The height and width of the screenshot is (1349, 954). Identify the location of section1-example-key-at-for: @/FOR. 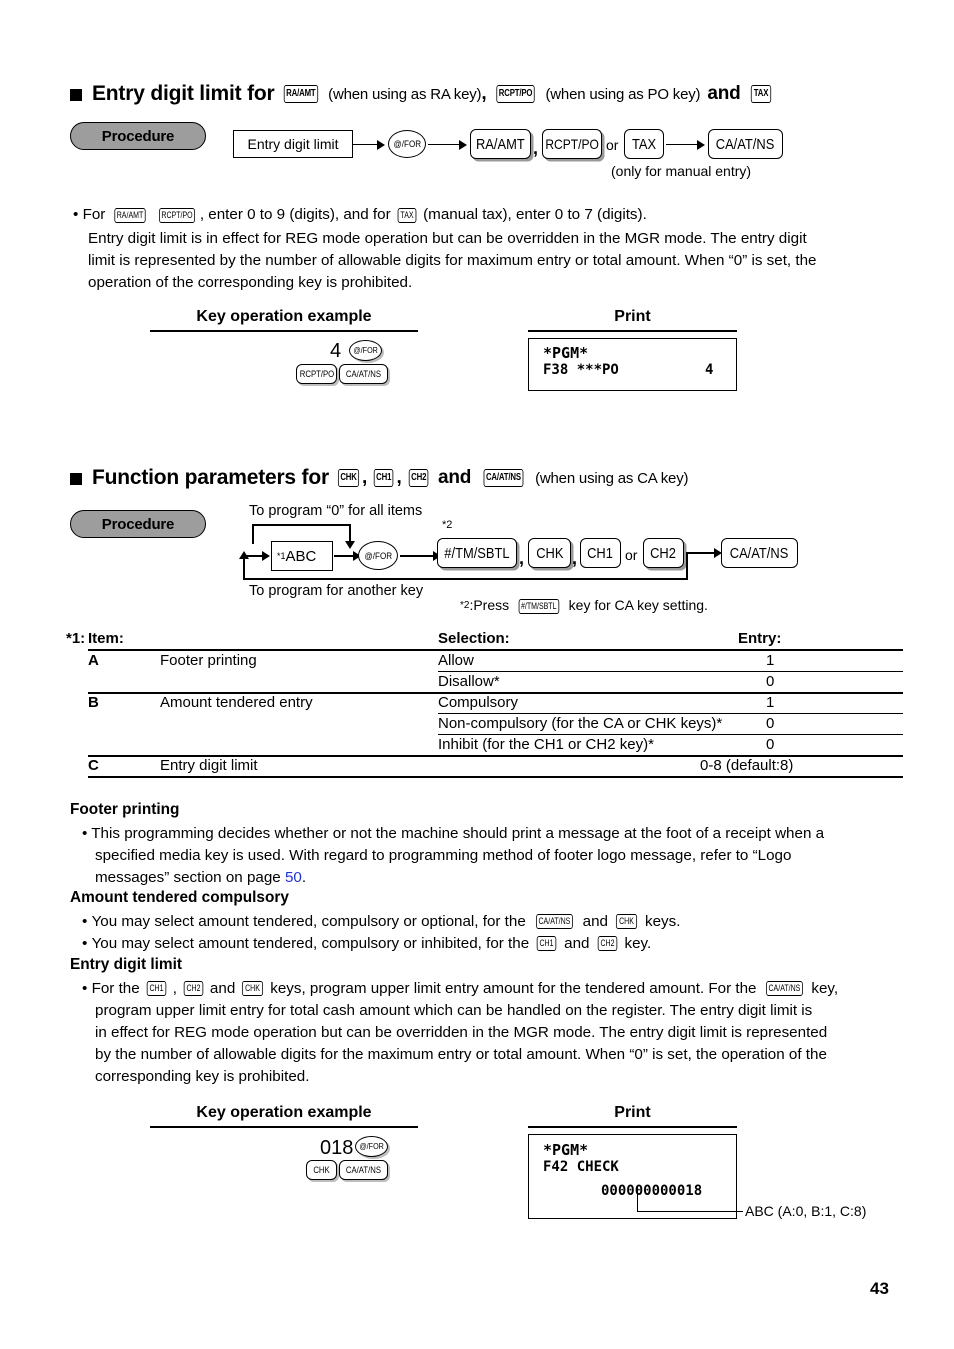
(365, 350).